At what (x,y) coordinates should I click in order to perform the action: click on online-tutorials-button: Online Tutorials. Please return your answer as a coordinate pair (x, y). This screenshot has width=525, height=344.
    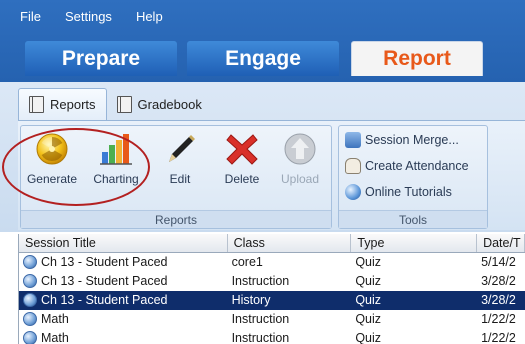
    Looking at the image, I should click on (398, 192).